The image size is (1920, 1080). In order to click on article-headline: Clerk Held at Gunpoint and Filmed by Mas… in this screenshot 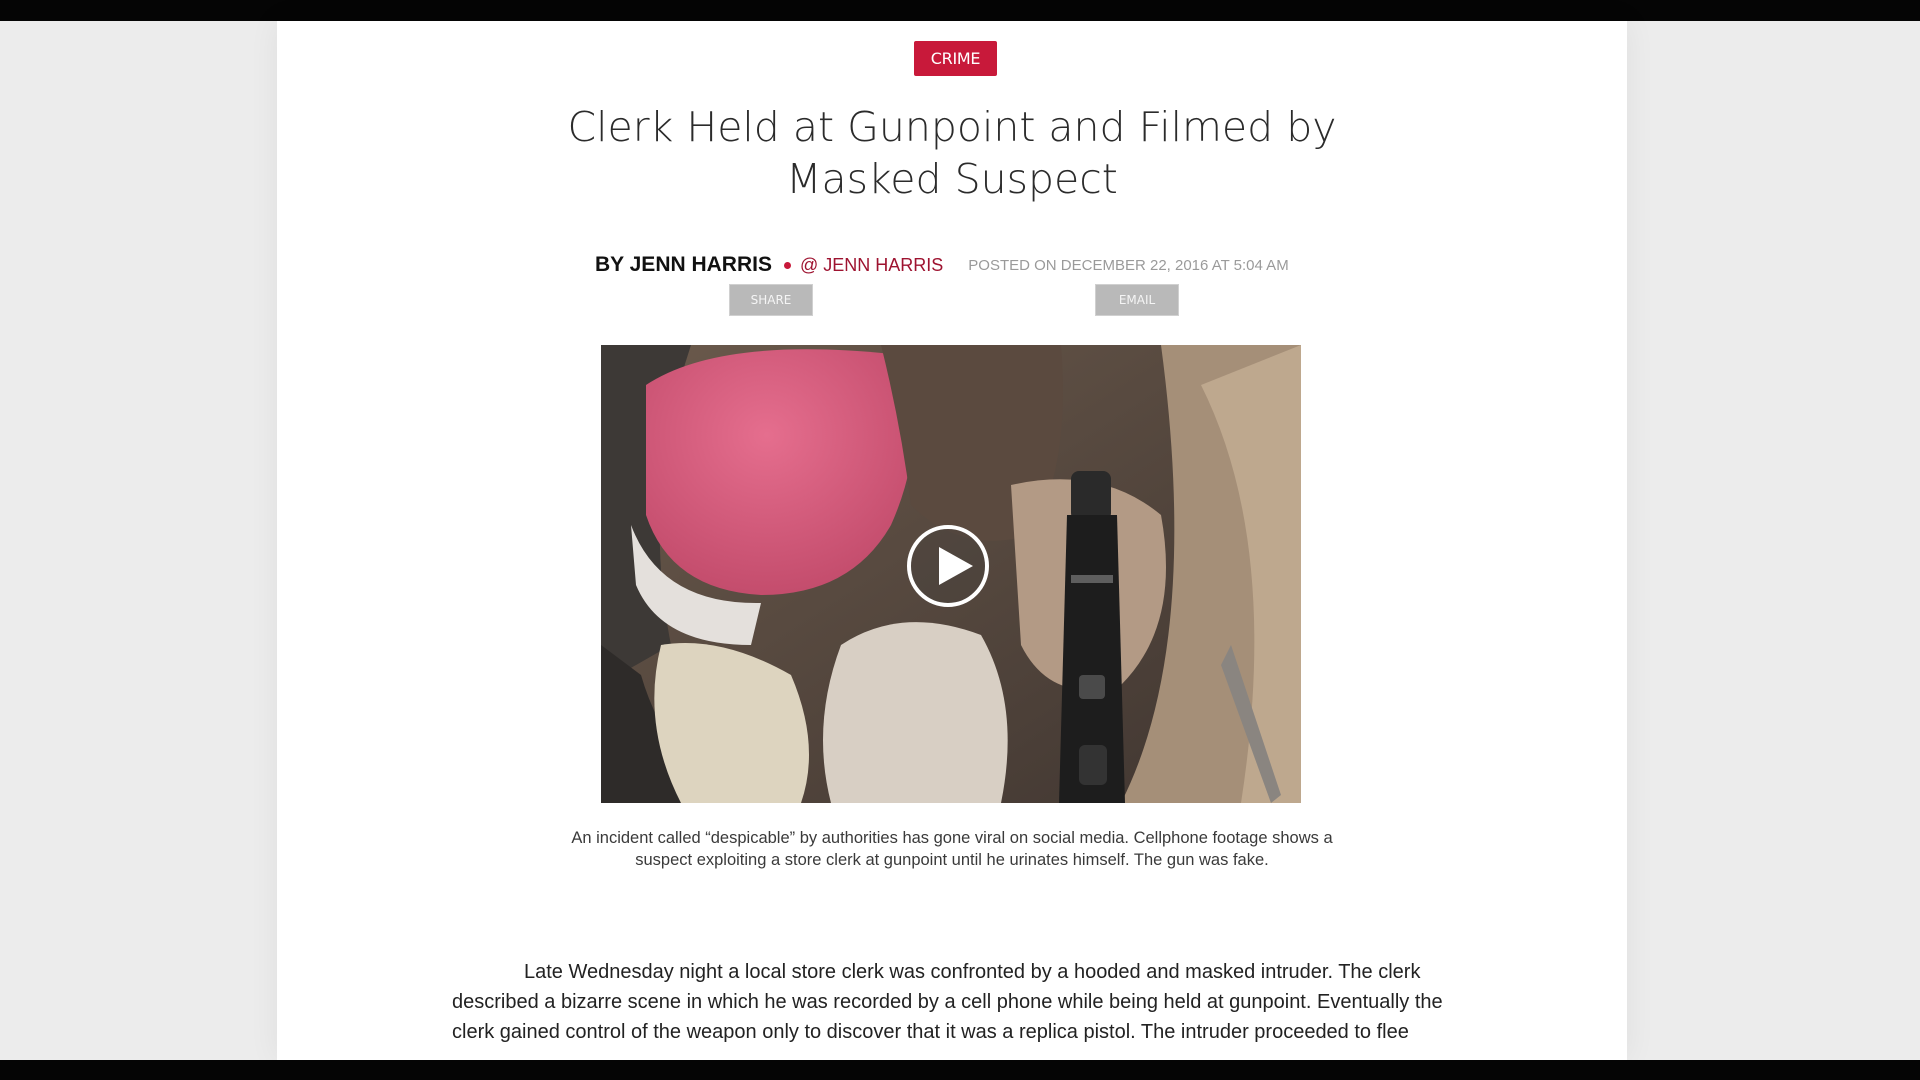, I will do `click(952, 153)`.